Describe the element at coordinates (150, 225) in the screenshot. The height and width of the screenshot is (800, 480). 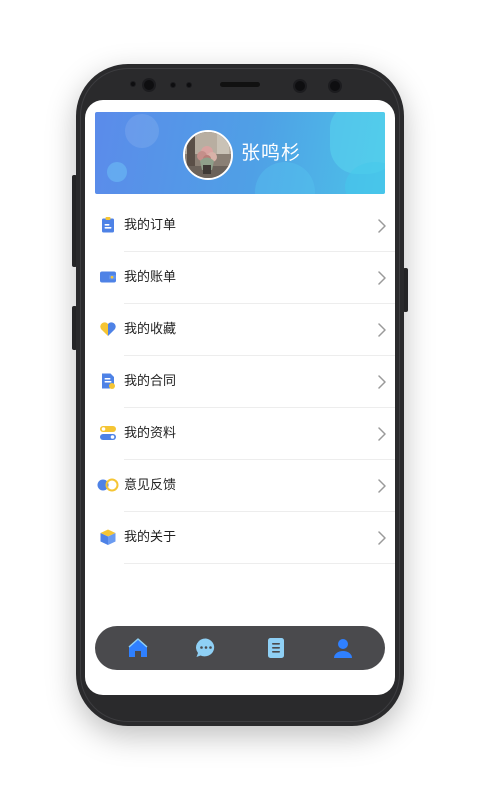
I see `menu-item-label: 我的订单` at that location.